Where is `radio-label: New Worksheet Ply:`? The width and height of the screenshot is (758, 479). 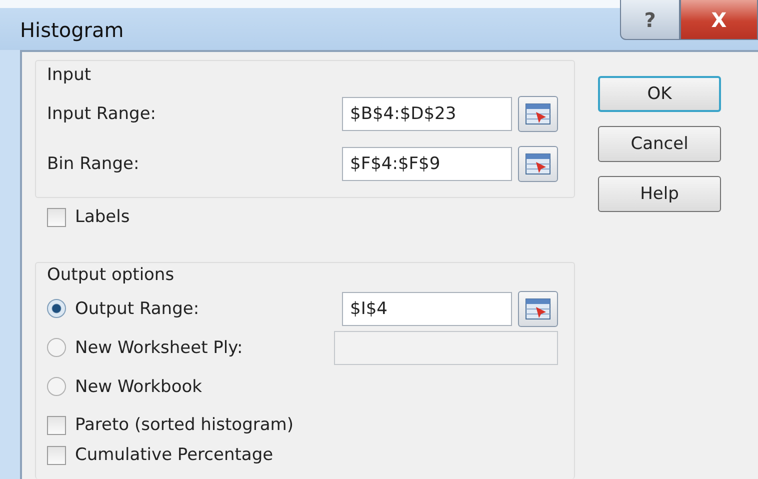
radio-label: New Worksheet Ply: is located at coordinates (159, 348).